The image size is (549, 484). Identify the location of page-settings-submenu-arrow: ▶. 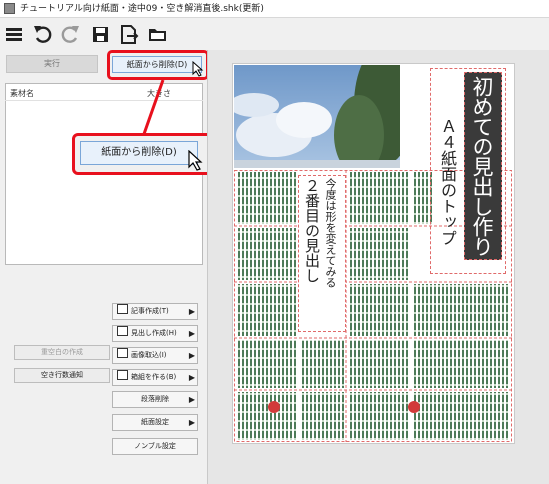
(192, 422).